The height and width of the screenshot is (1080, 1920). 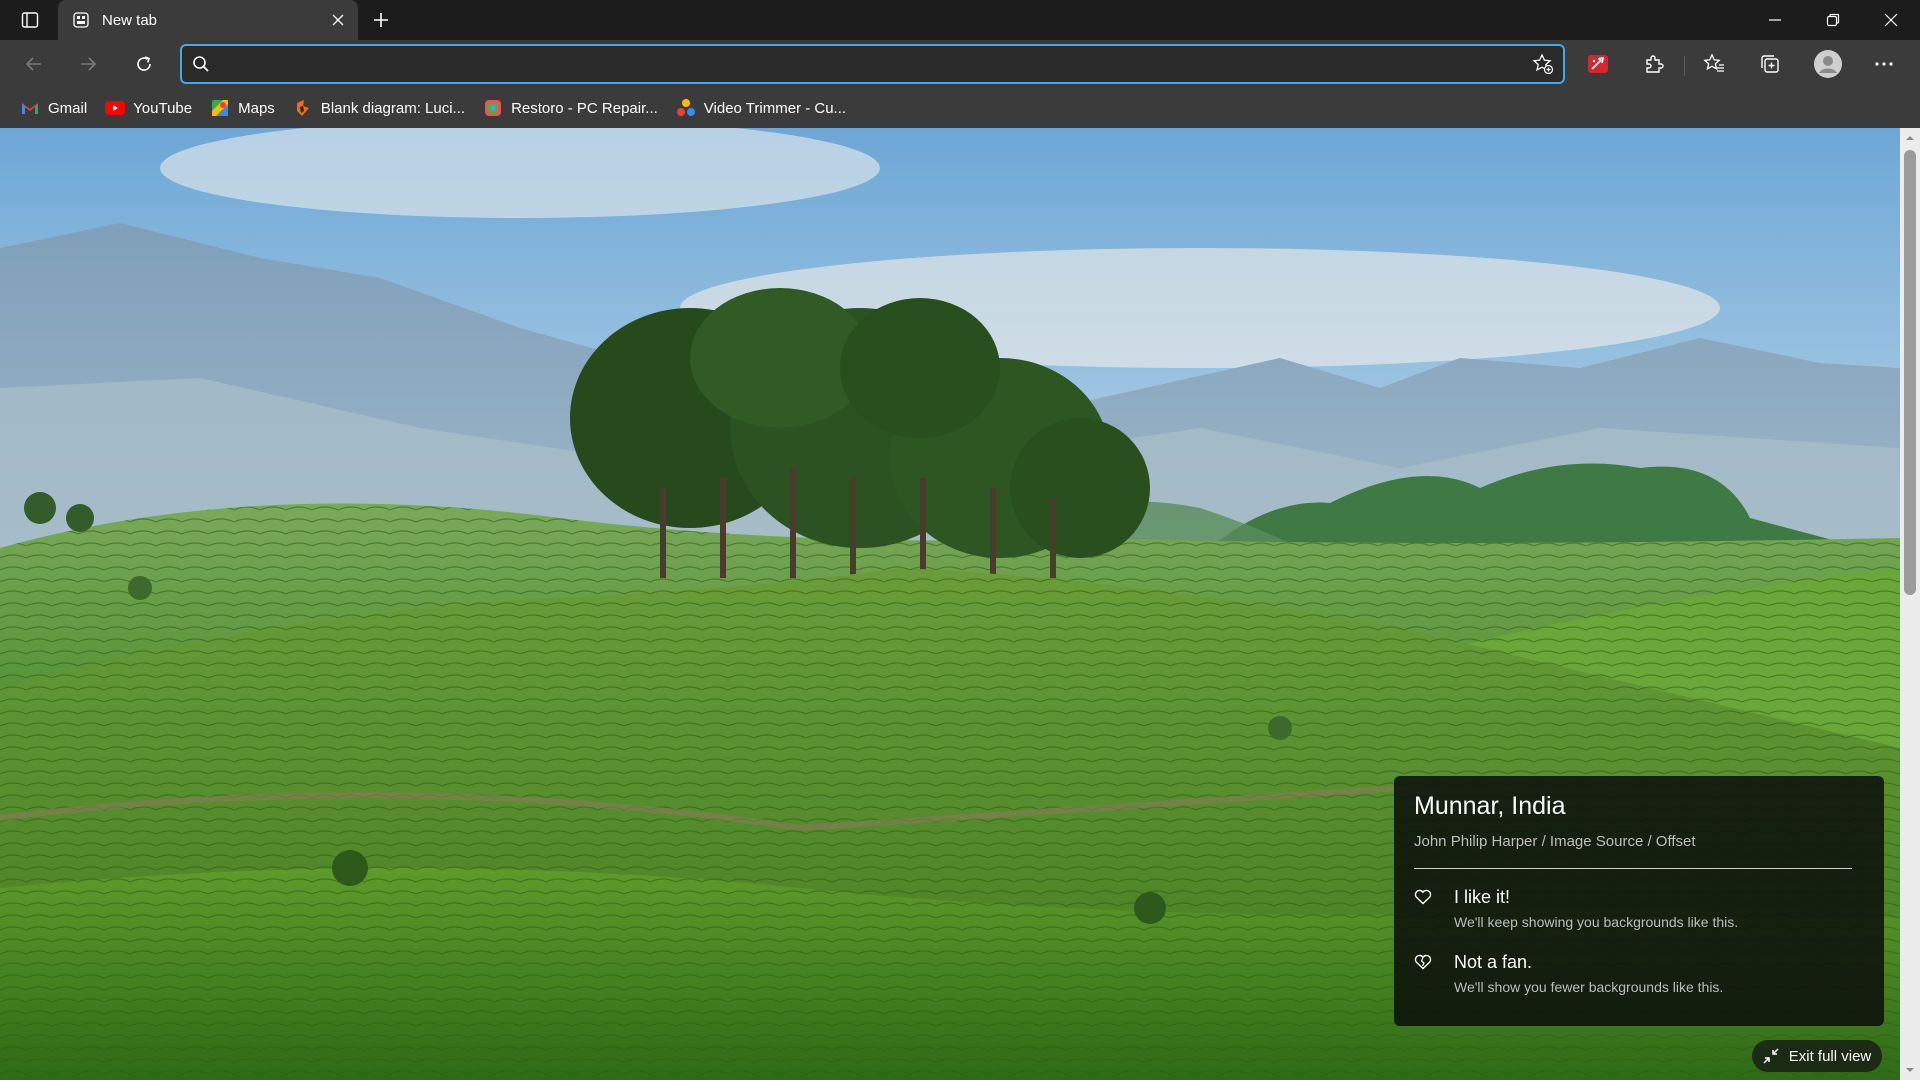 I want to click on tab-actions-icon, so click(x=30, y=20).